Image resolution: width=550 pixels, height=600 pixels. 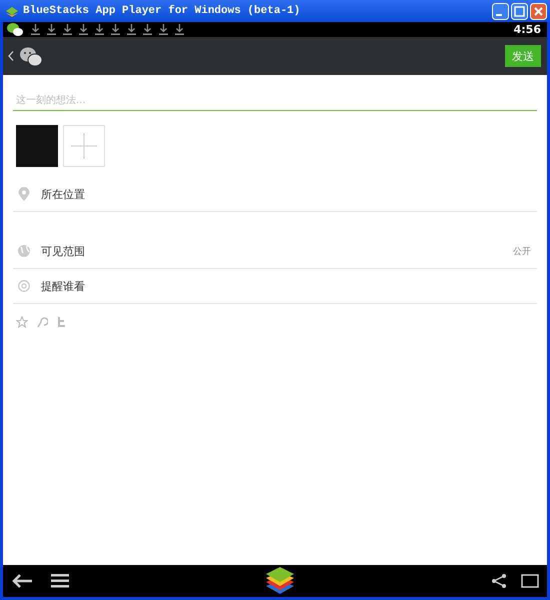 What do you see at coordinates (500, 11) in the screenshot?
I see `minimize-icon` at bounding box center [500, 11].